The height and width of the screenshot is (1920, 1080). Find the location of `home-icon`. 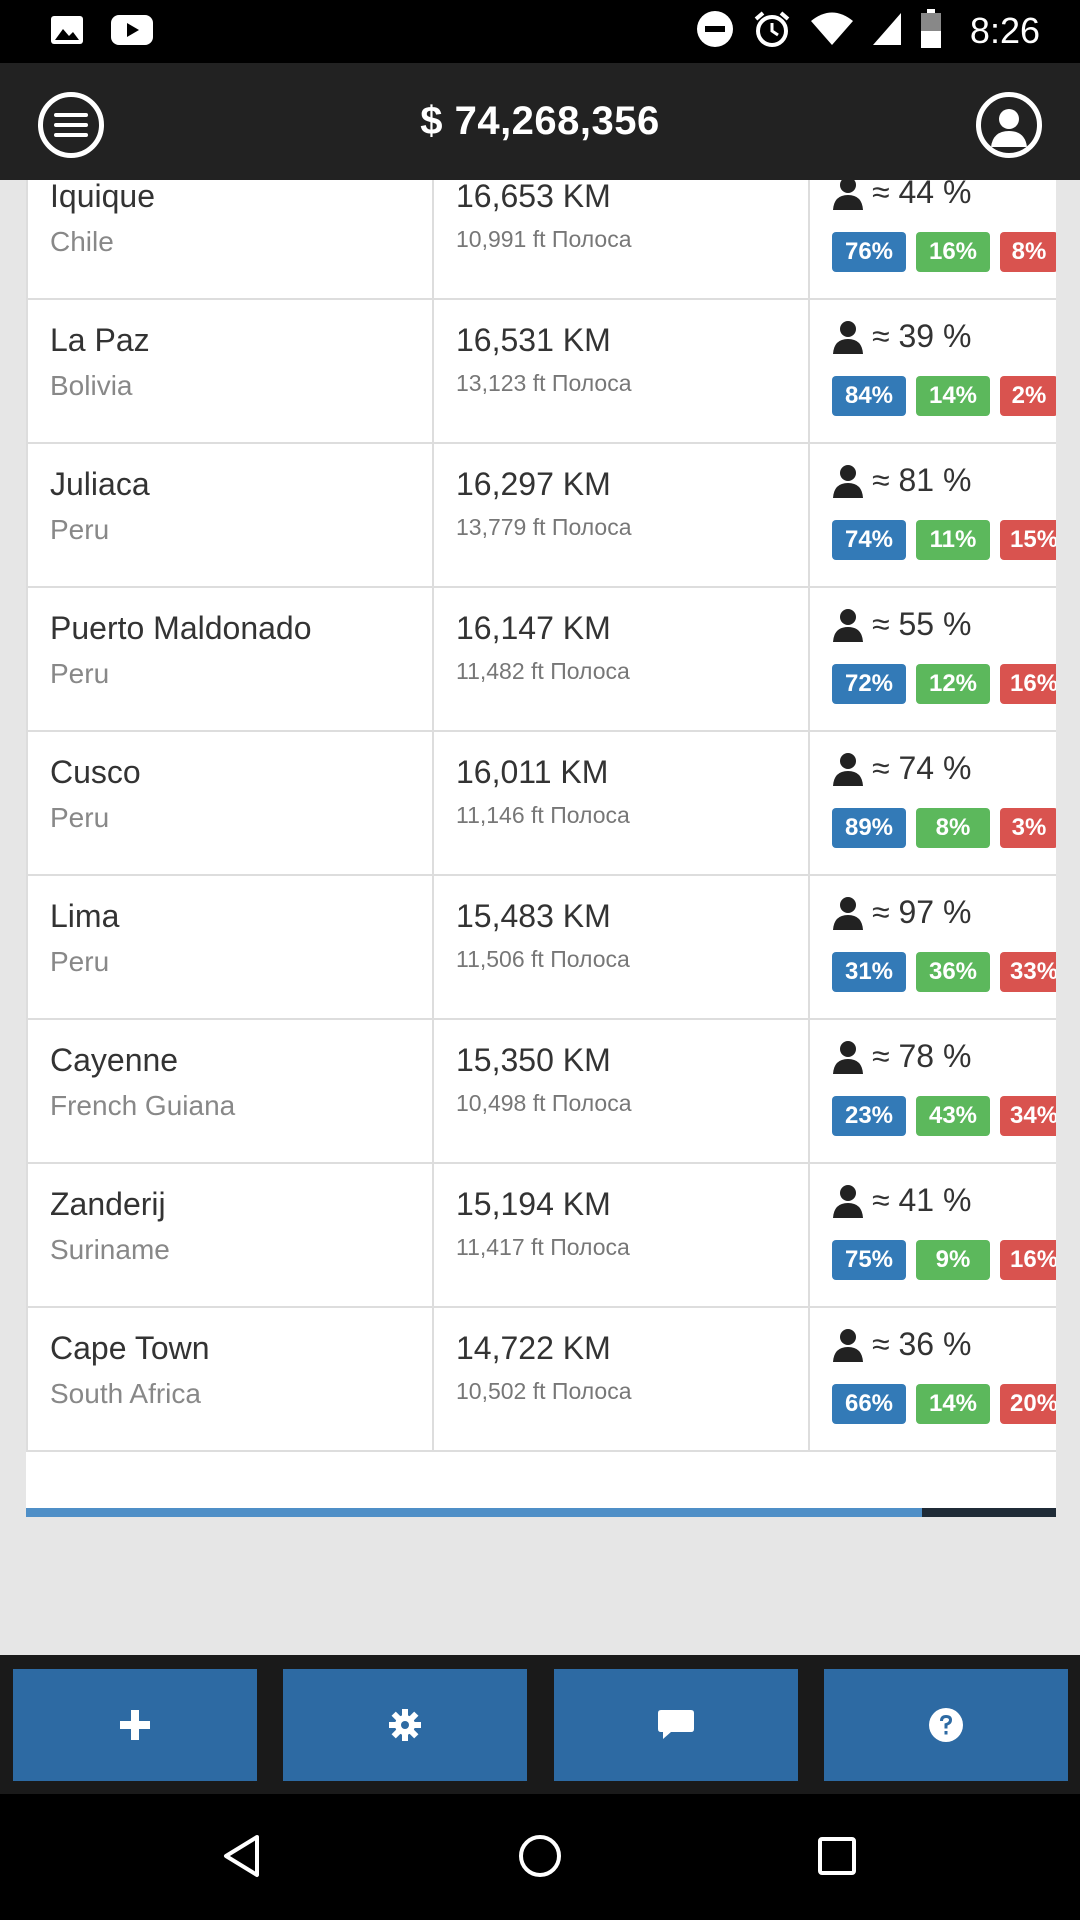

home-icon is located at coordinates (540, 1856).